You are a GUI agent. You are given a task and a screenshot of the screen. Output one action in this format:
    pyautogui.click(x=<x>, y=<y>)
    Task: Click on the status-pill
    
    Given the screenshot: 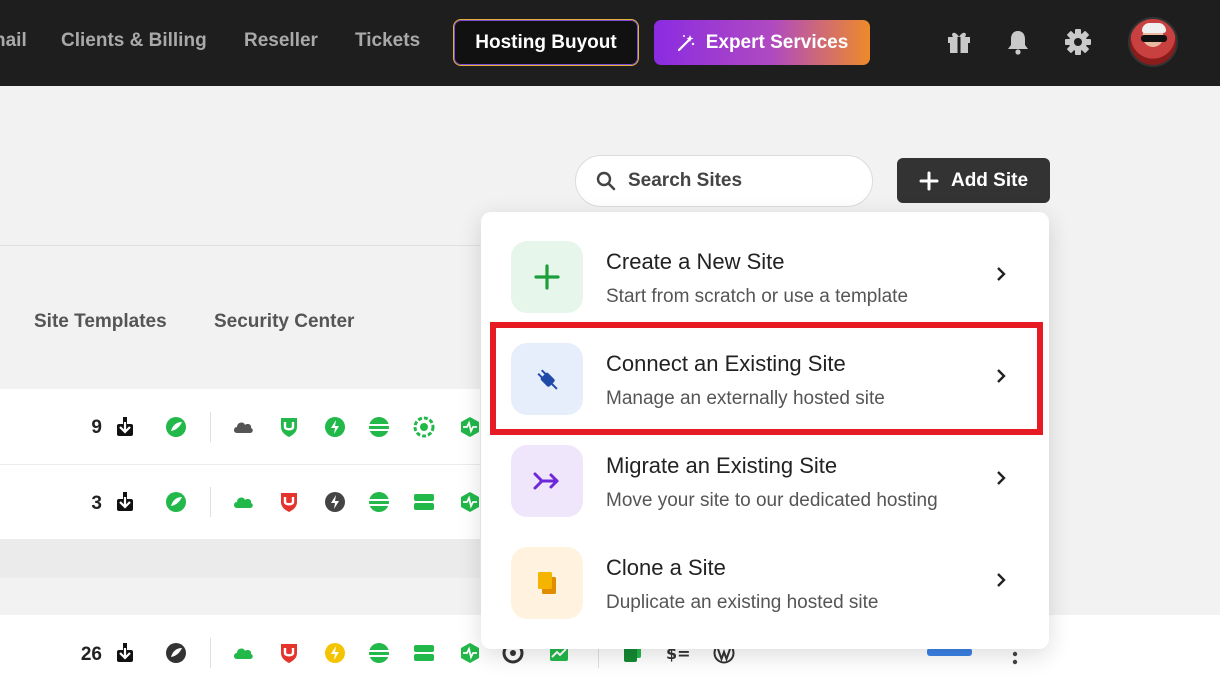 What is the action you would take?
    pyautogui.click(x=949, y=652)
    